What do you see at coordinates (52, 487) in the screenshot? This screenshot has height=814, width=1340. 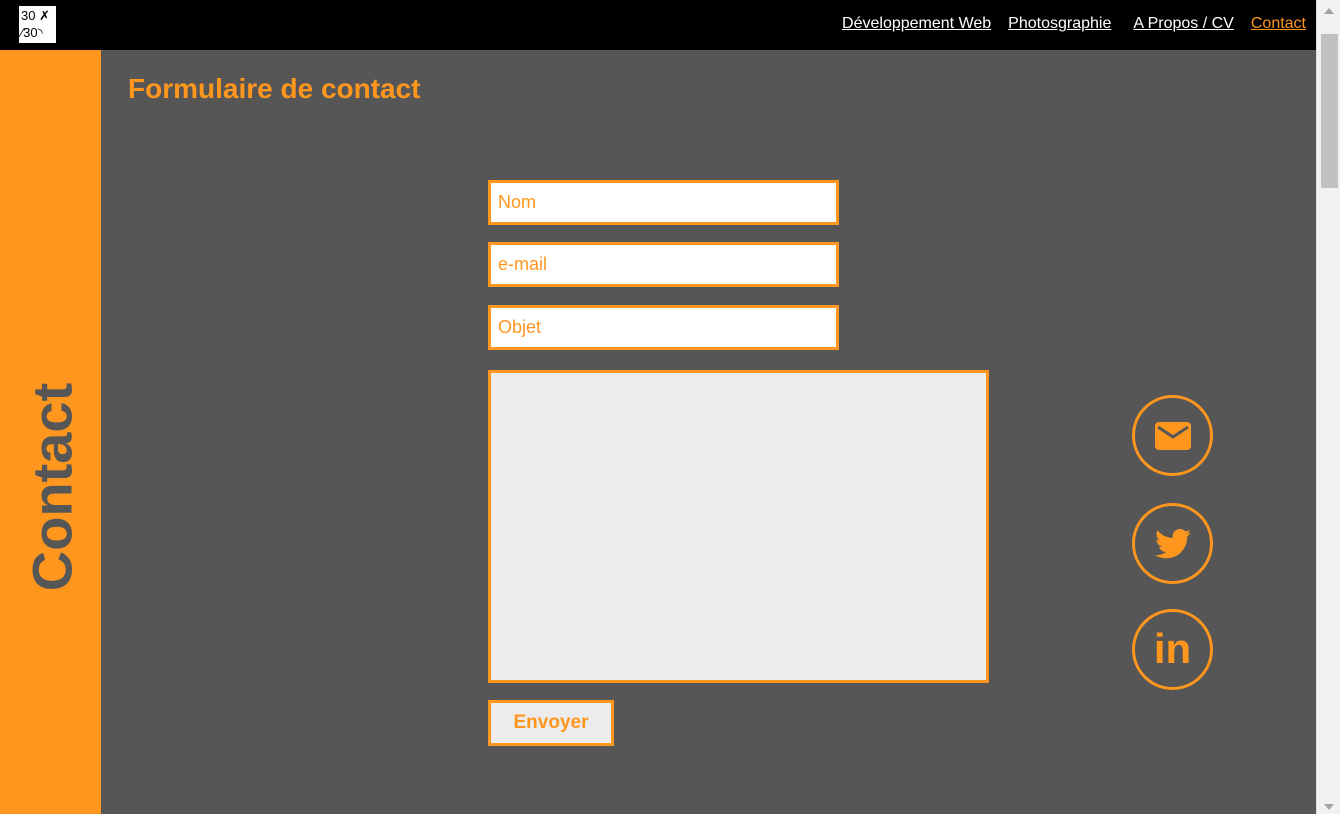 I see `sidebar-section-label: Contact` at bounding box center [52, 487].